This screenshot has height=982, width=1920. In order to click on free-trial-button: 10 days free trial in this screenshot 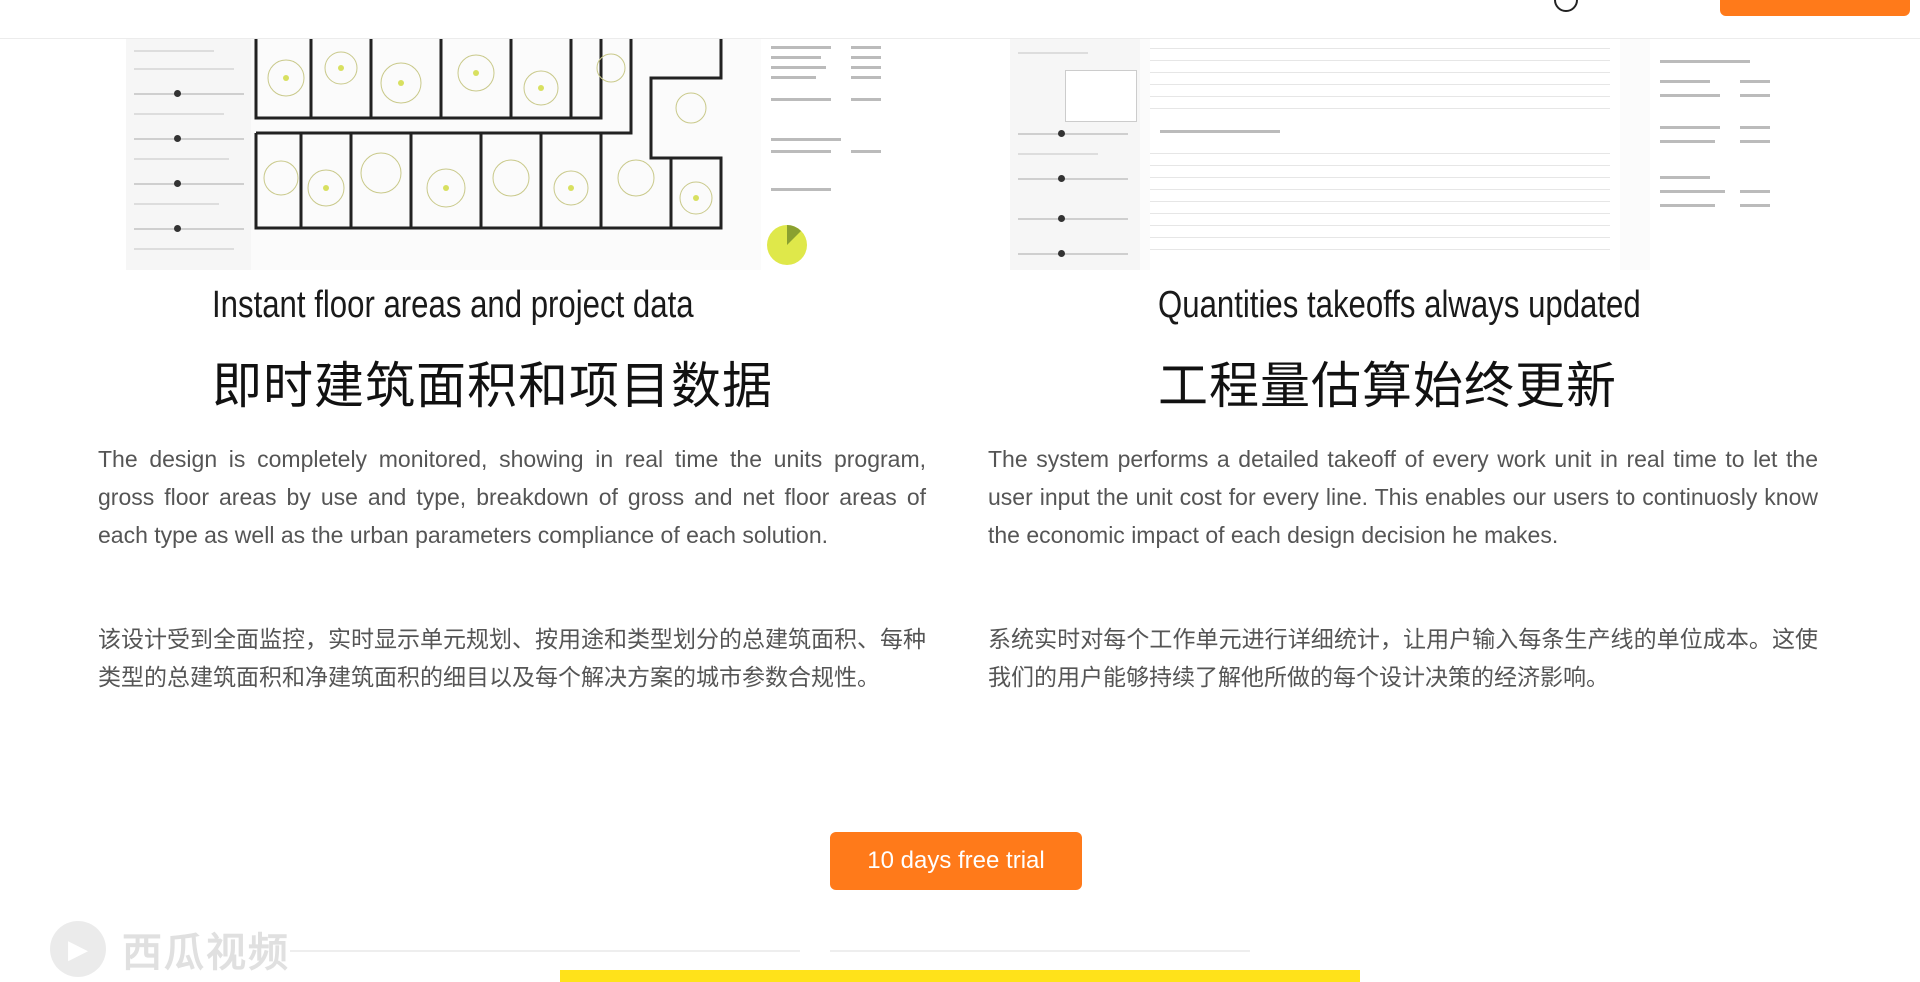, I will do `click(956, 861)`.